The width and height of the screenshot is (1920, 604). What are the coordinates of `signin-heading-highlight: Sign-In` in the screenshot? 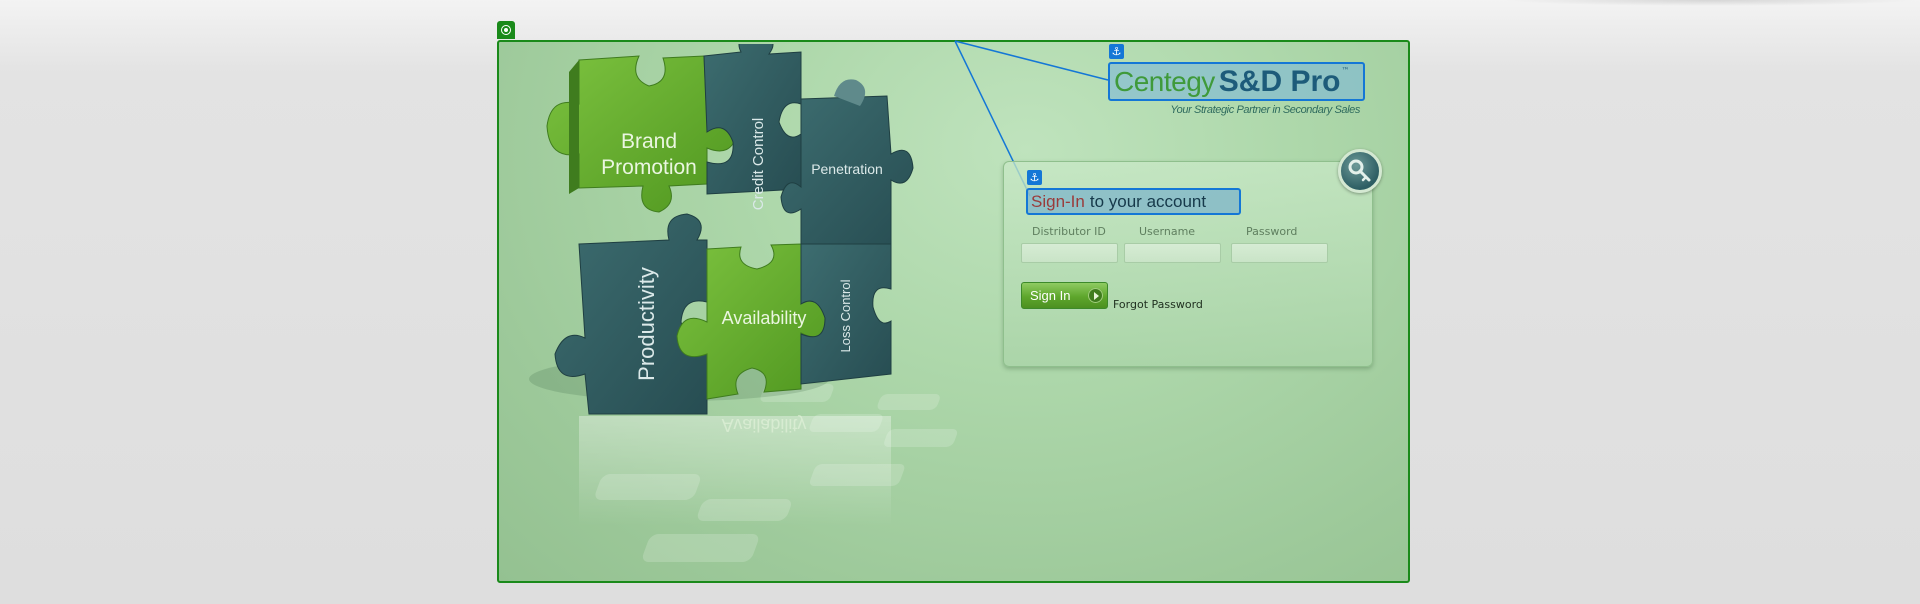 It's located at (1058, 201).